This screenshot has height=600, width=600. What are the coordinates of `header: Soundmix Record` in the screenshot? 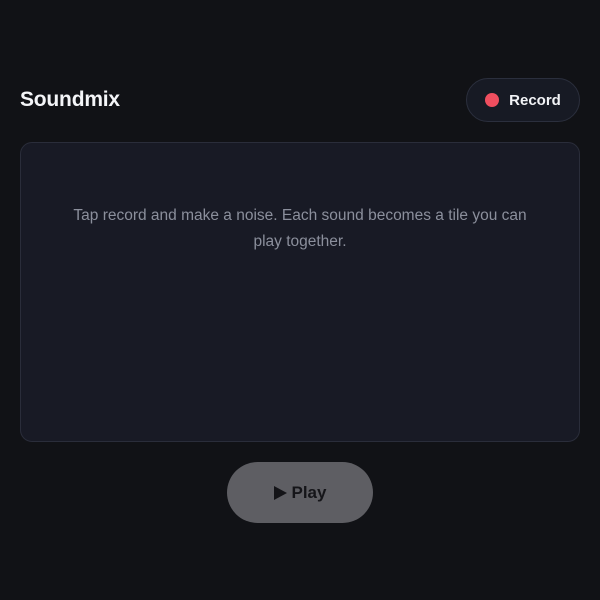 It's located at (300, 100).